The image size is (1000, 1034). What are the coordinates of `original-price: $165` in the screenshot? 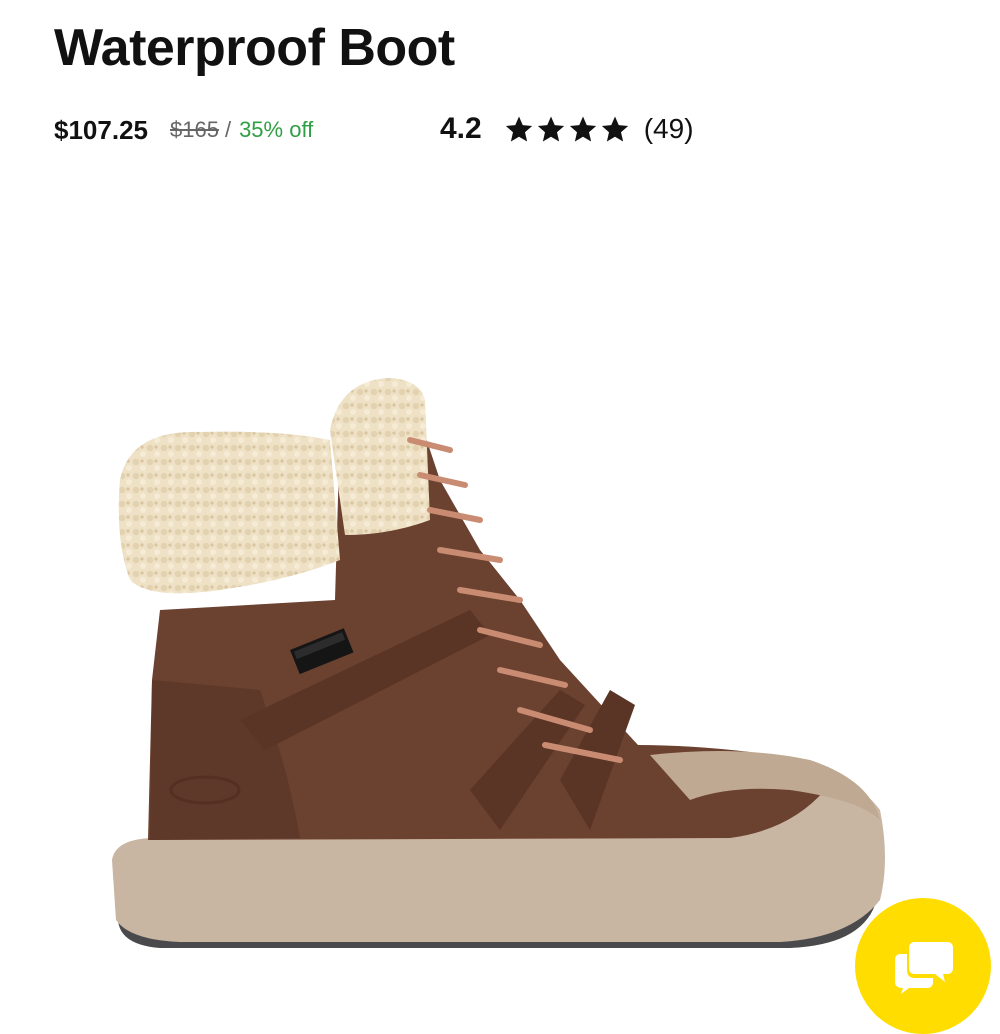 It's located at (194, 129).